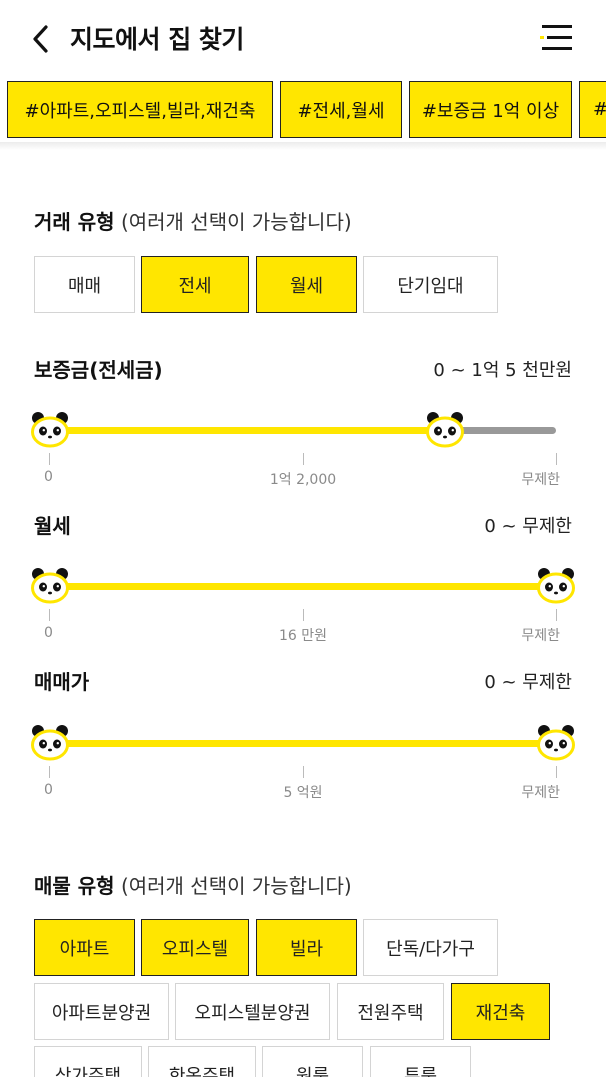  I want to click on monthly-rent-range-value: 0 ~ 무제한, so click(528, 526).